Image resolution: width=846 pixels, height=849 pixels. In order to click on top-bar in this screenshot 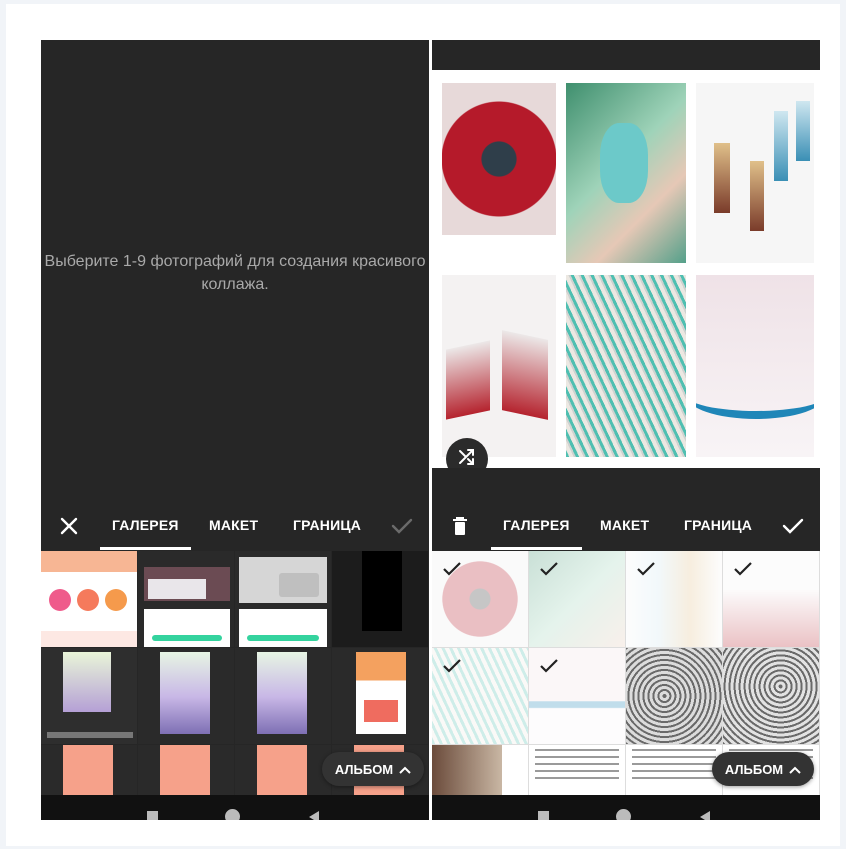, I will do `click(626, 55)`.